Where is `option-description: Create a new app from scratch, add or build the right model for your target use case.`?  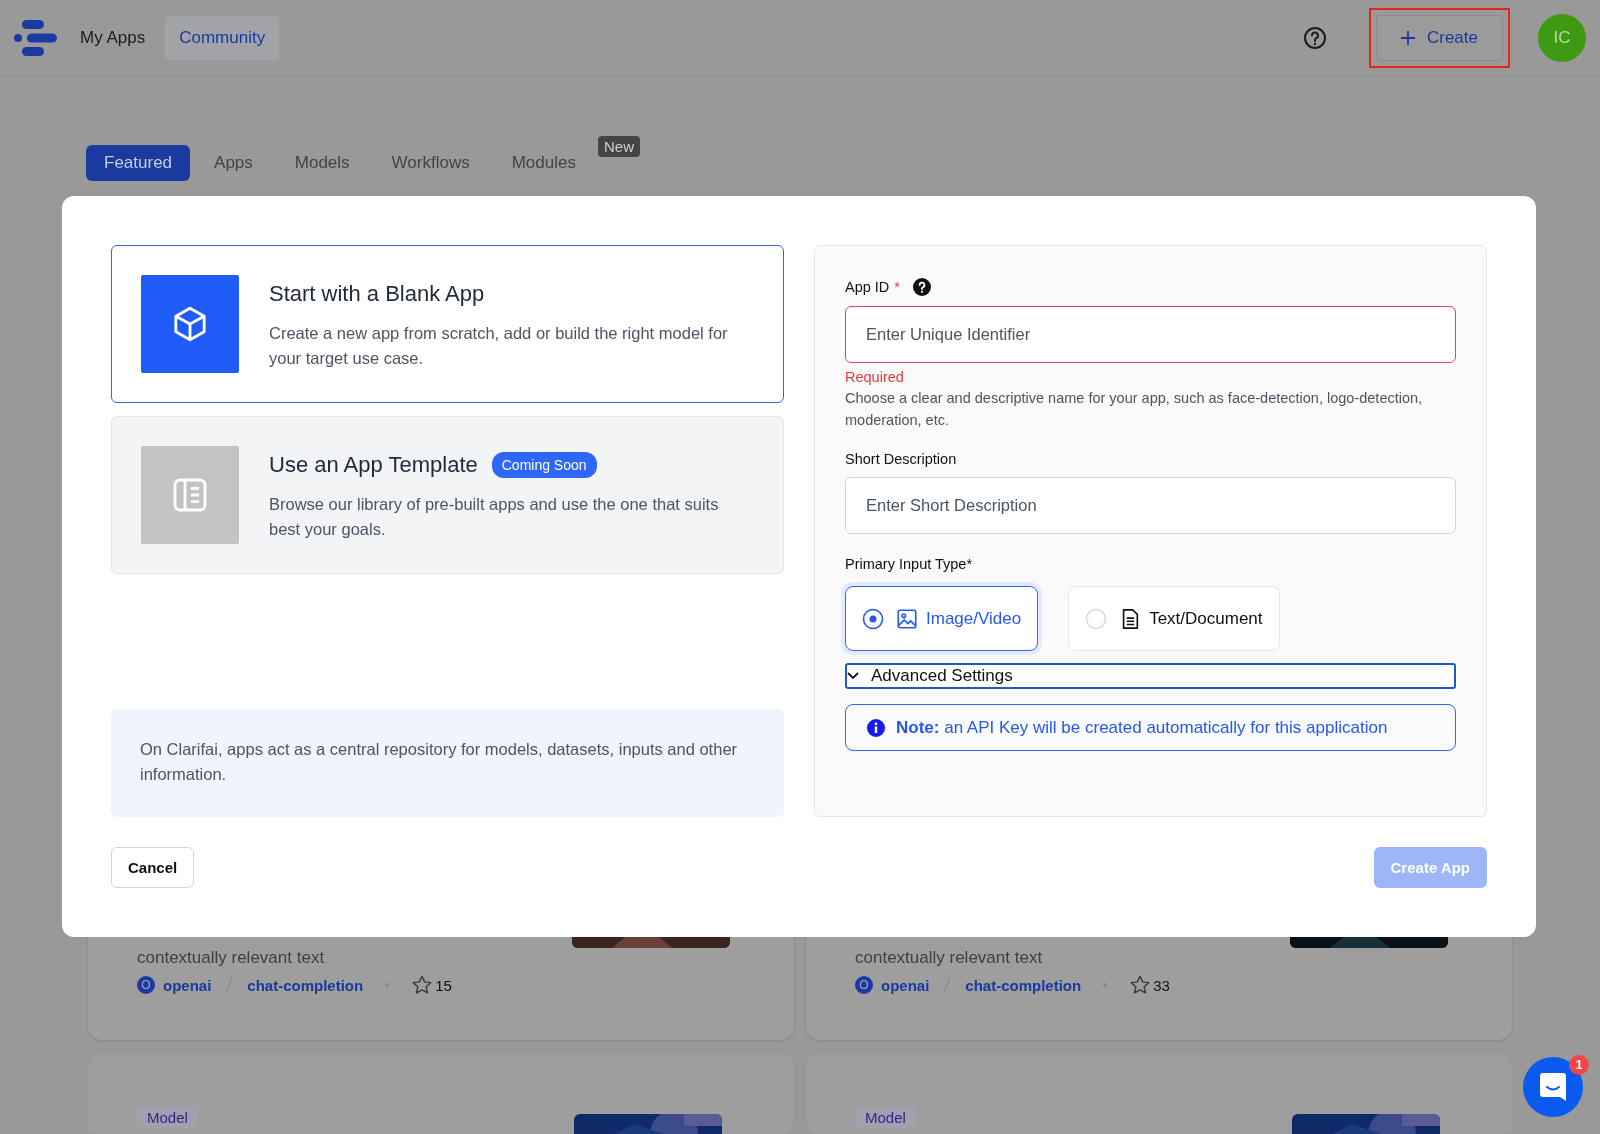
option-description: Create a new app from scratch, add or build the right model for your target use case. is located at coordinates (499, 346).